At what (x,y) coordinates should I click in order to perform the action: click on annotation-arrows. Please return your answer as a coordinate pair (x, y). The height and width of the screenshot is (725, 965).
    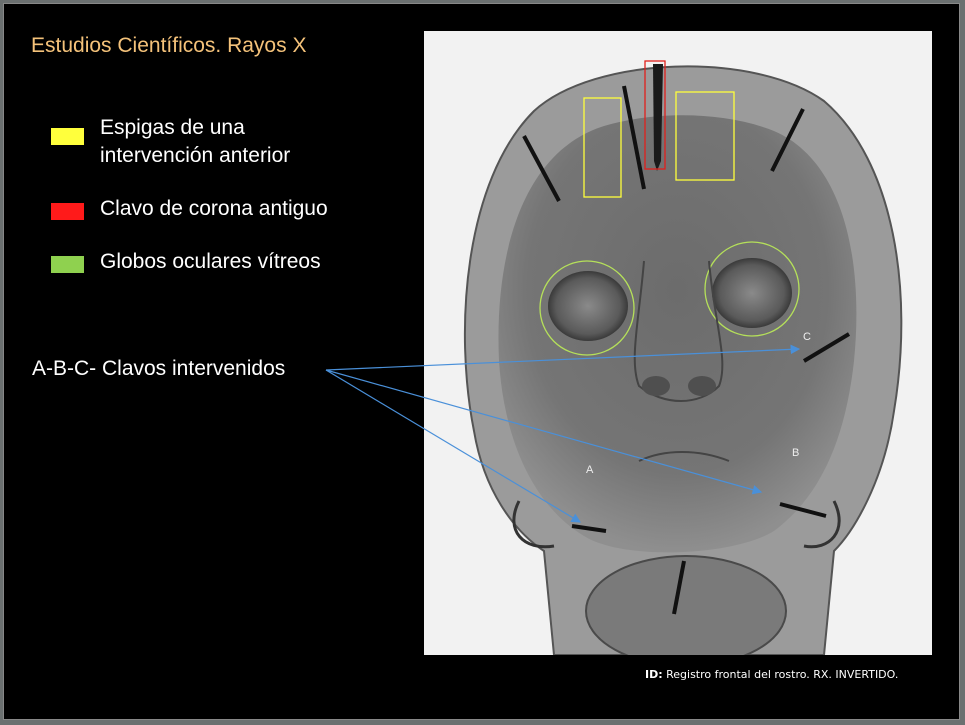
    Looking at the image, I should click on (563, 433).